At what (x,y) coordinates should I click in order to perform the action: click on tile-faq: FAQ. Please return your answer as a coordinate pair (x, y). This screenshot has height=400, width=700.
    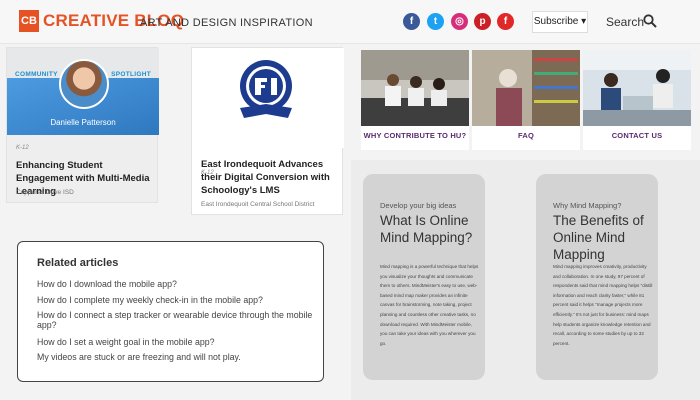
    Looking at the image, I should click on (526, 100).